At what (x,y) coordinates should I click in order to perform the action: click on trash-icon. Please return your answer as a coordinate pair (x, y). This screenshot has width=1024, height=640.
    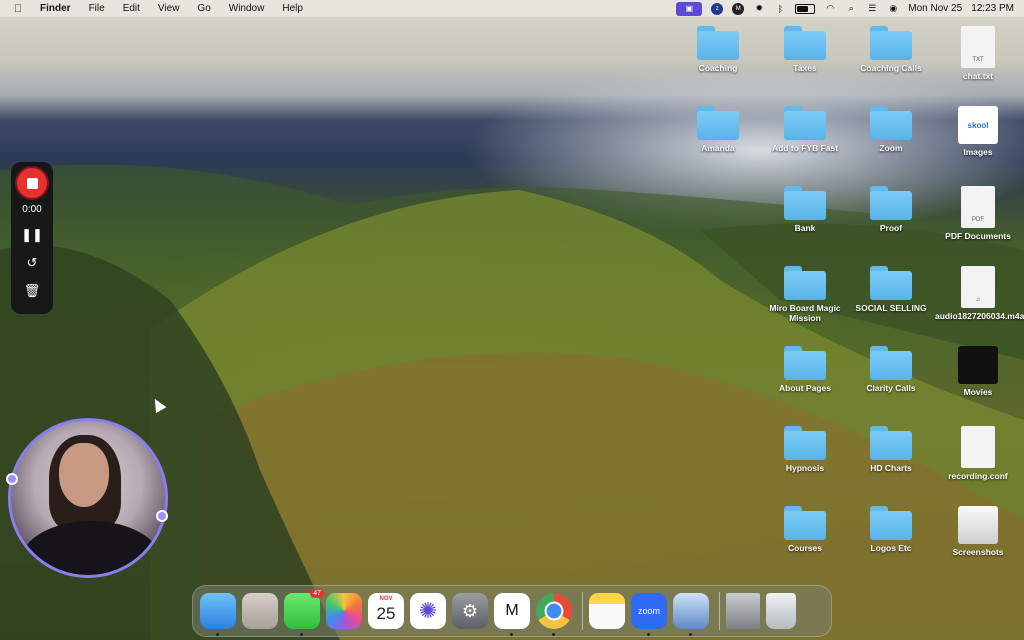
    Looking at the image, I should click on (781, 611).